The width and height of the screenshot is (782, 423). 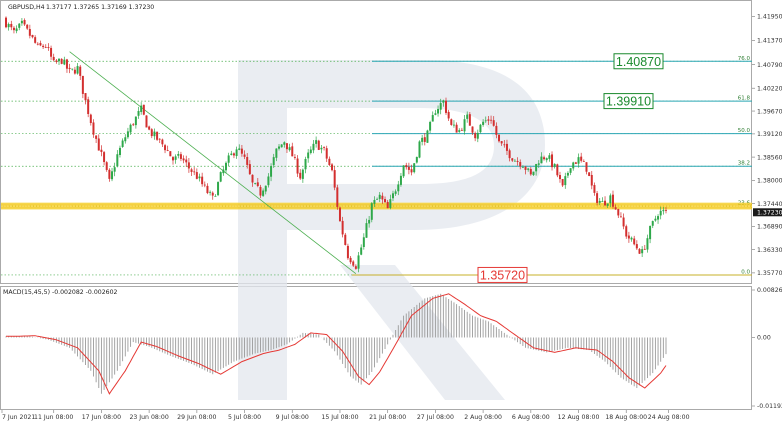 What do you see at coordinates (638, 62) in the screenshot?
I see `price-callout-text: 1.40870` at bounding box center [638, 62].